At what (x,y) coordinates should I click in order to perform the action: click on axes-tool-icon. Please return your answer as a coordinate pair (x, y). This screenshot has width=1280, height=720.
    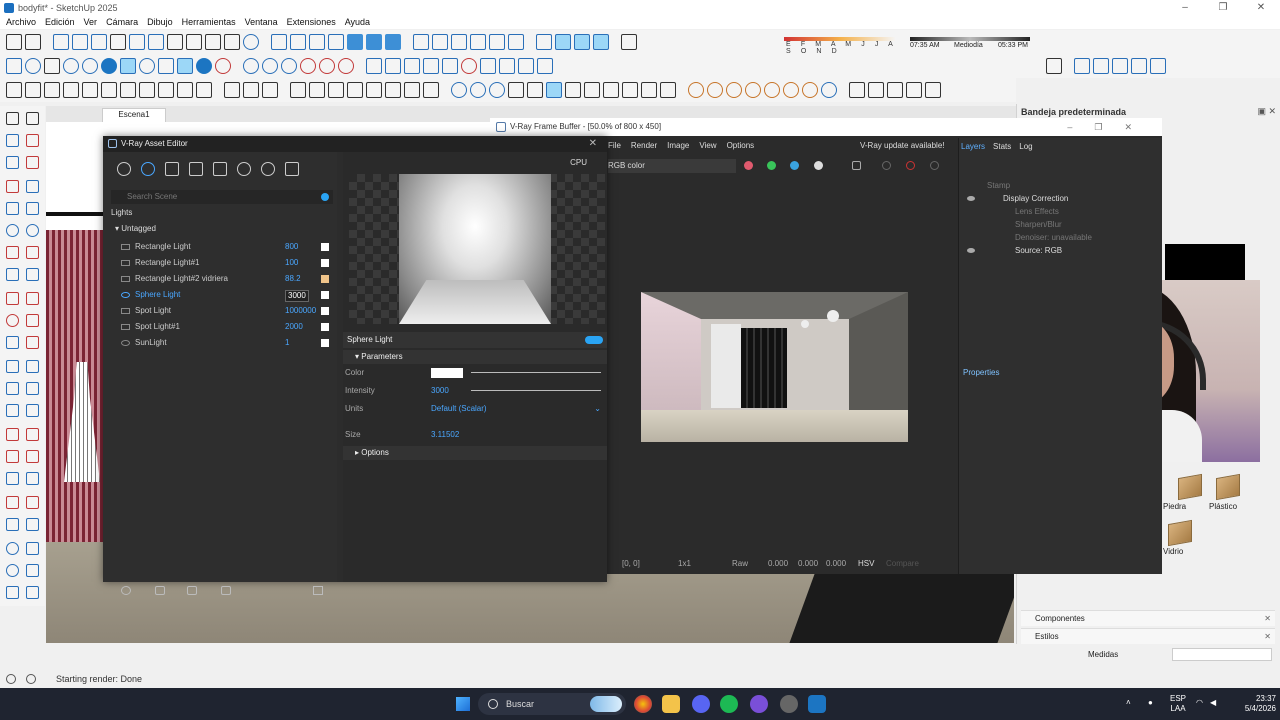
    Looking at the image, I should click on (32, 388).